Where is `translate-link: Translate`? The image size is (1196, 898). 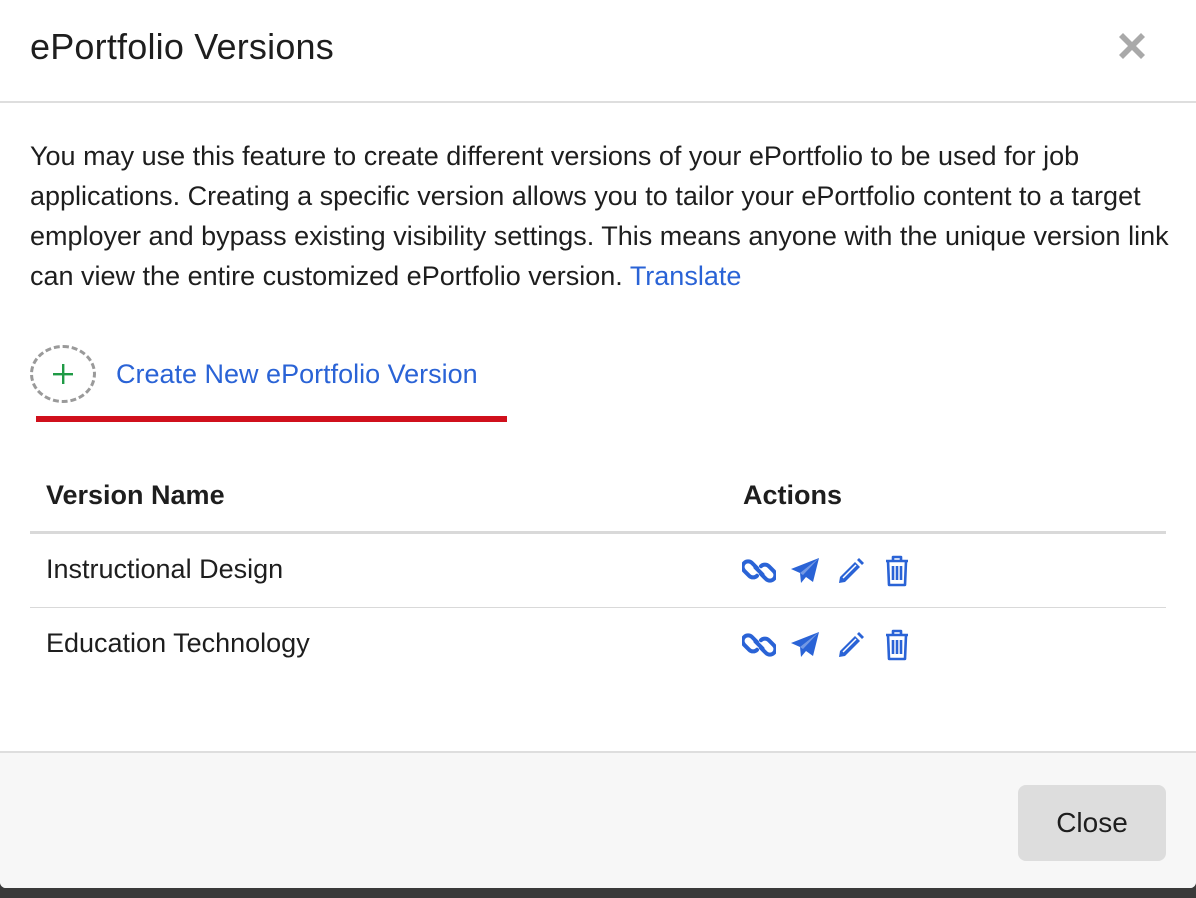
translate-link: Translate is located at coordinates (686, 276).